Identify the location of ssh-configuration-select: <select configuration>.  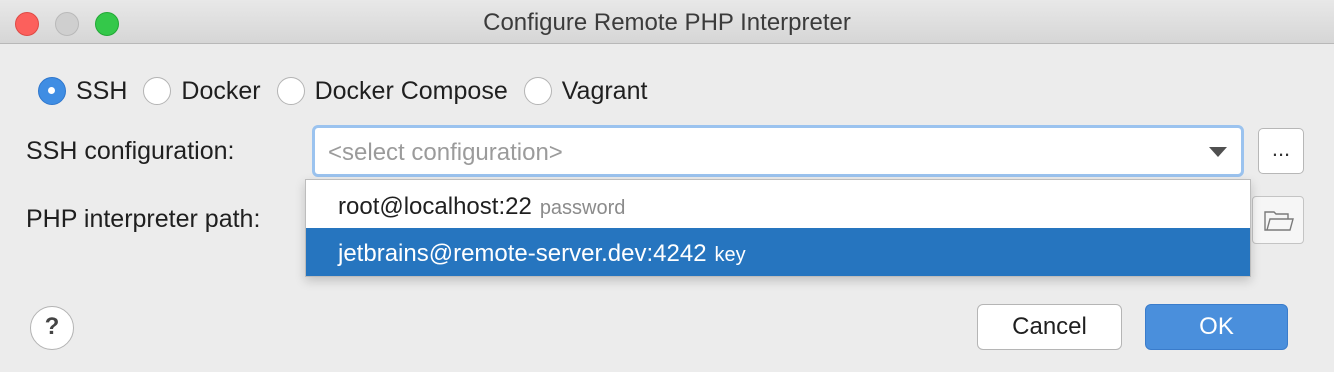
(778, 151).